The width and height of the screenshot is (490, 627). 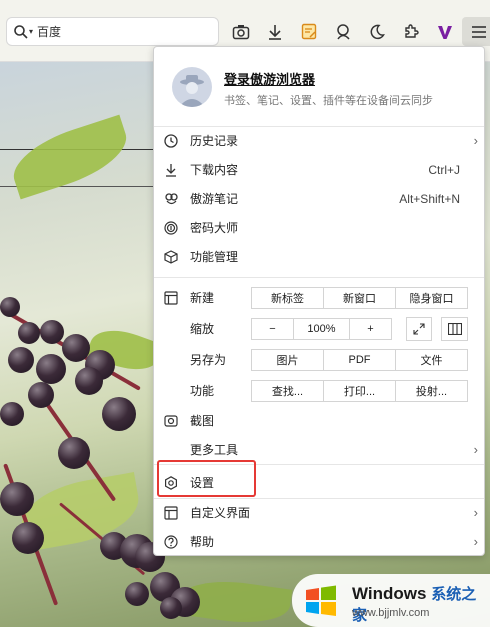 What do you see at coordinates (359, 298) in the screenshot?
I see `new-window-button: 新窗口` at bounding box center [359, 298].